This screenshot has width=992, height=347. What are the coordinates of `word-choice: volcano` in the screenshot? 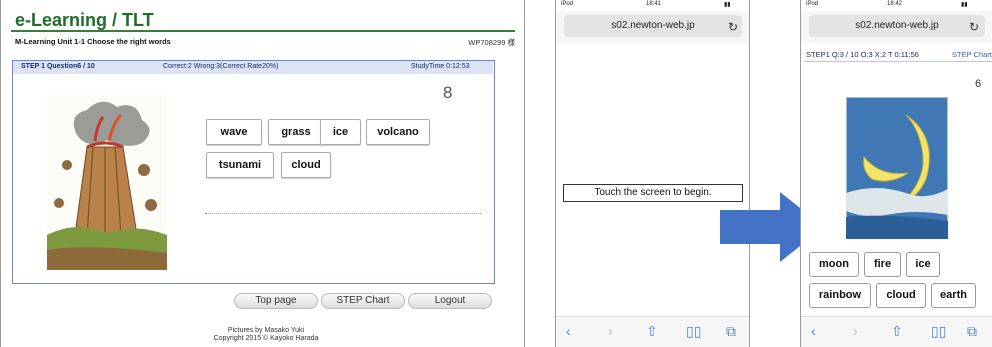 It's located at (398, 132).